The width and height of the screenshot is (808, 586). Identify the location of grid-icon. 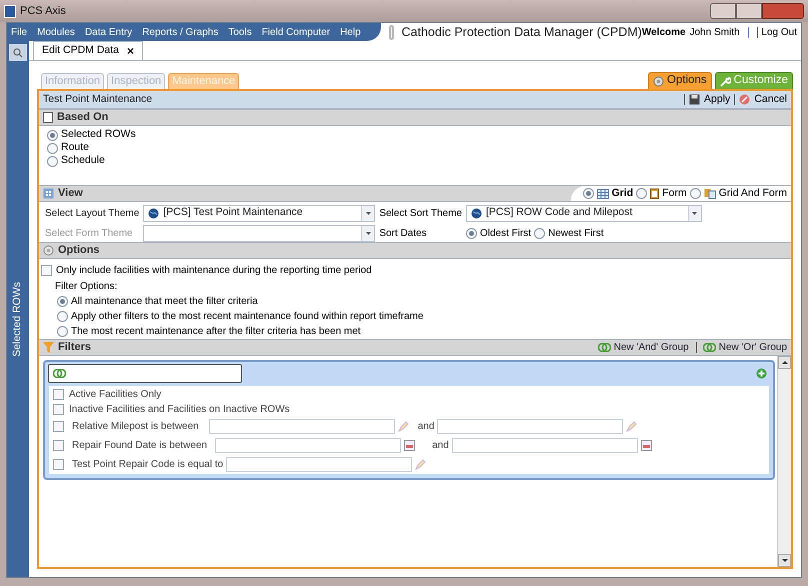
(602, 193).